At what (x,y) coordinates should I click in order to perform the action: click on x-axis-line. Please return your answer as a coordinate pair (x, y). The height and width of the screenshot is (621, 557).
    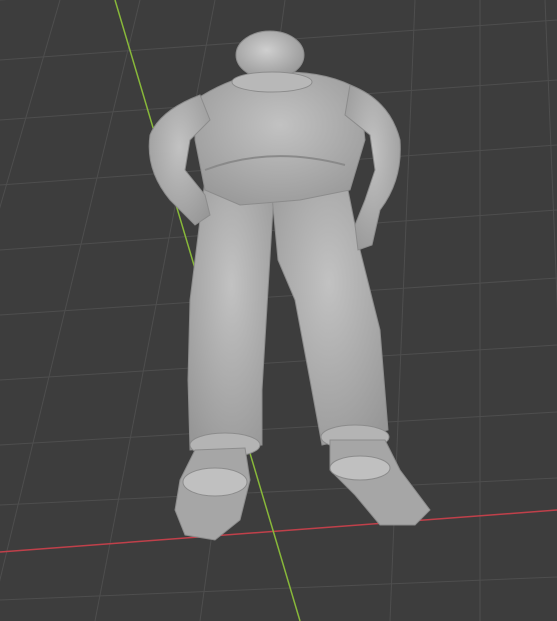
    Looking at the image, I should click on (278, 531).